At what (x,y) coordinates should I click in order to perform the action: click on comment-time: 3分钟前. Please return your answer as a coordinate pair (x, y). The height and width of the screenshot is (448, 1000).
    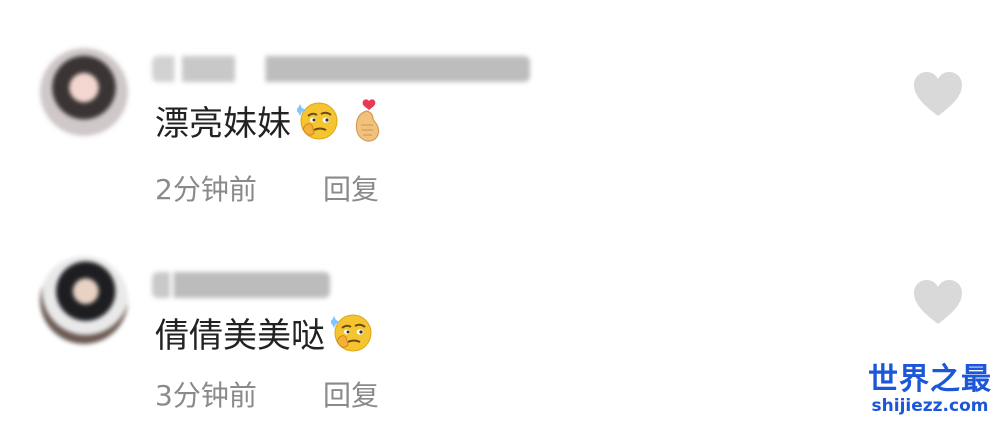
    Looking at the image, I should click on (206, 395).